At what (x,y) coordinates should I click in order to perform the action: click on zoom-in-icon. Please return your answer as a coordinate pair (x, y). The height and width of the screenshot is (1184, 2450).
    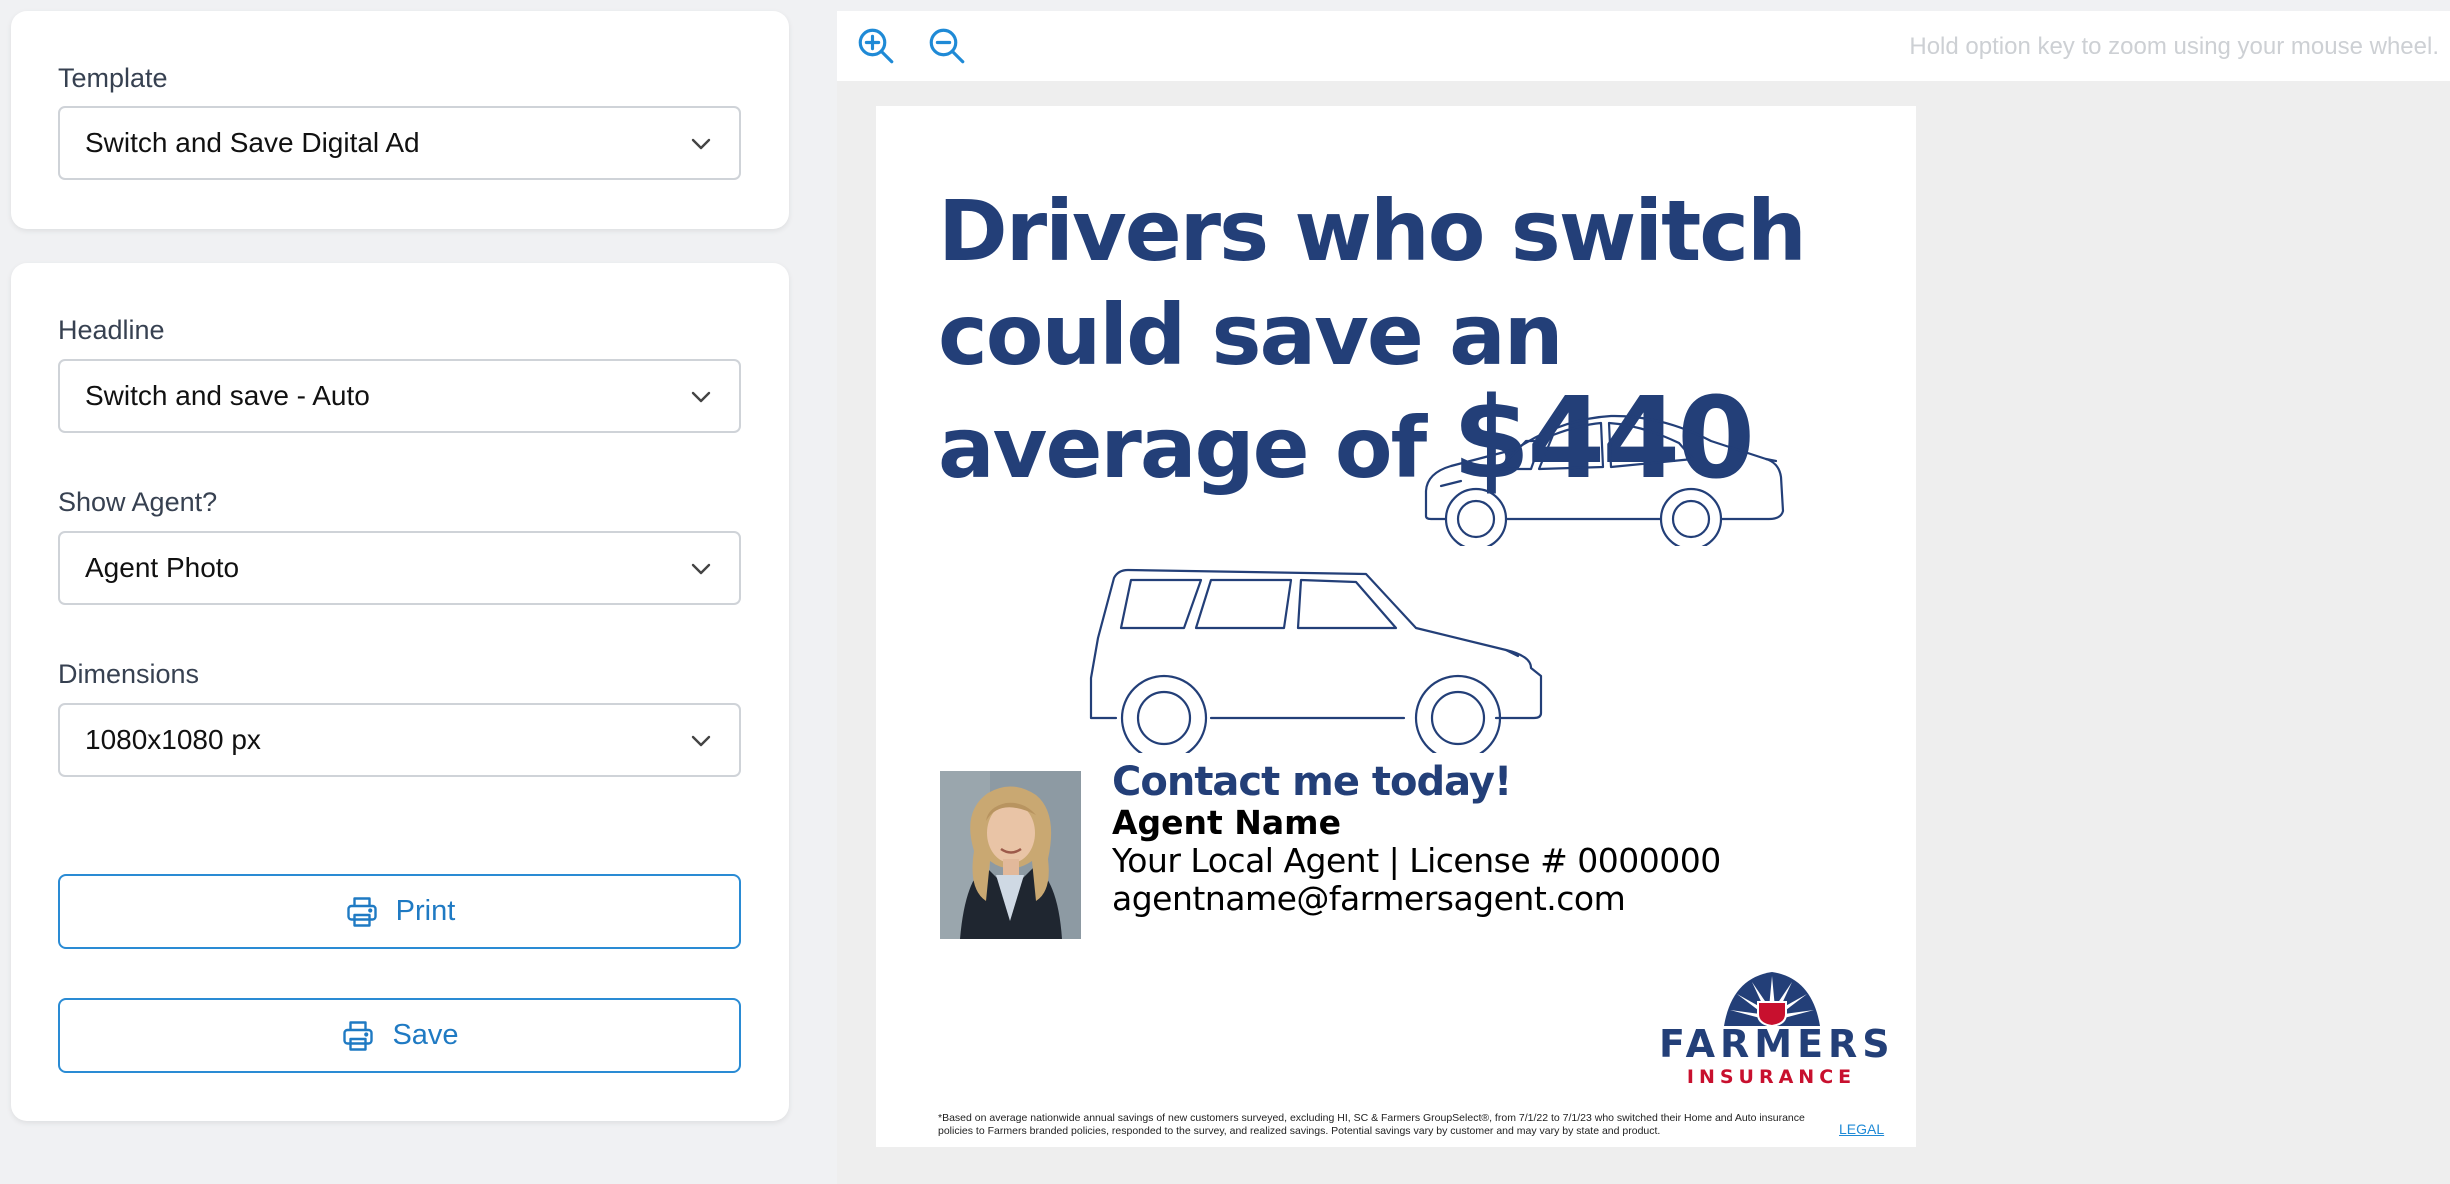
    Looking at the image, I should click on (876, 46).